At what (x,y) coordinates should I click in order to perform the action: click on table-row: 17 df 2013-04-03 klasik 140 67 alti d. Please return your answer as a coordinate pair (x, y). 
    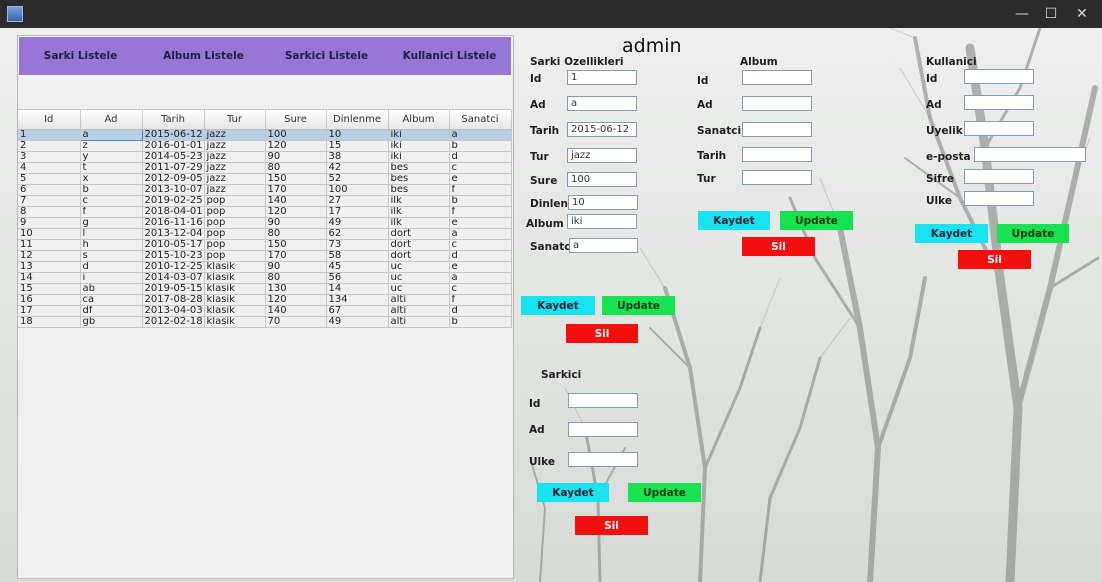
    Looking at the image, I should click on (265, 311).